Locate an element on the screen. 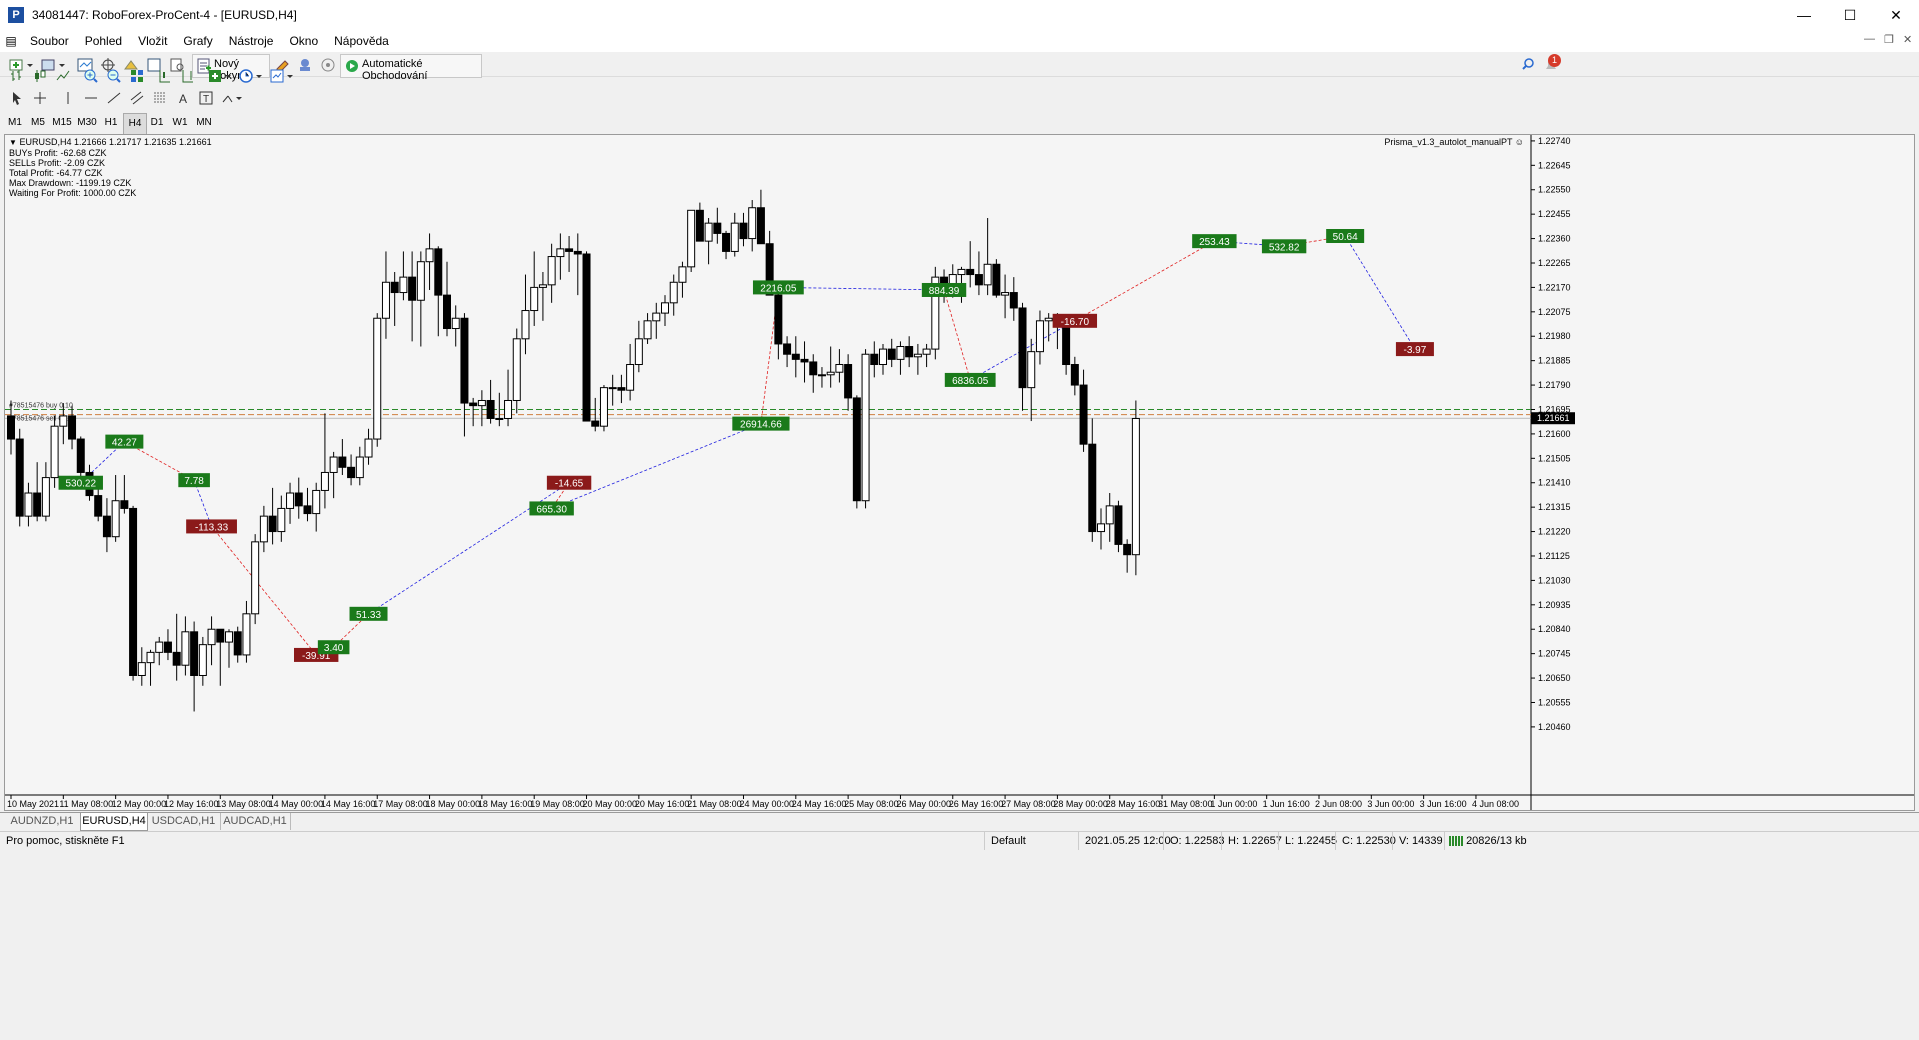  timeframe-w1-button: W1 is located at coordinates (180, 123).